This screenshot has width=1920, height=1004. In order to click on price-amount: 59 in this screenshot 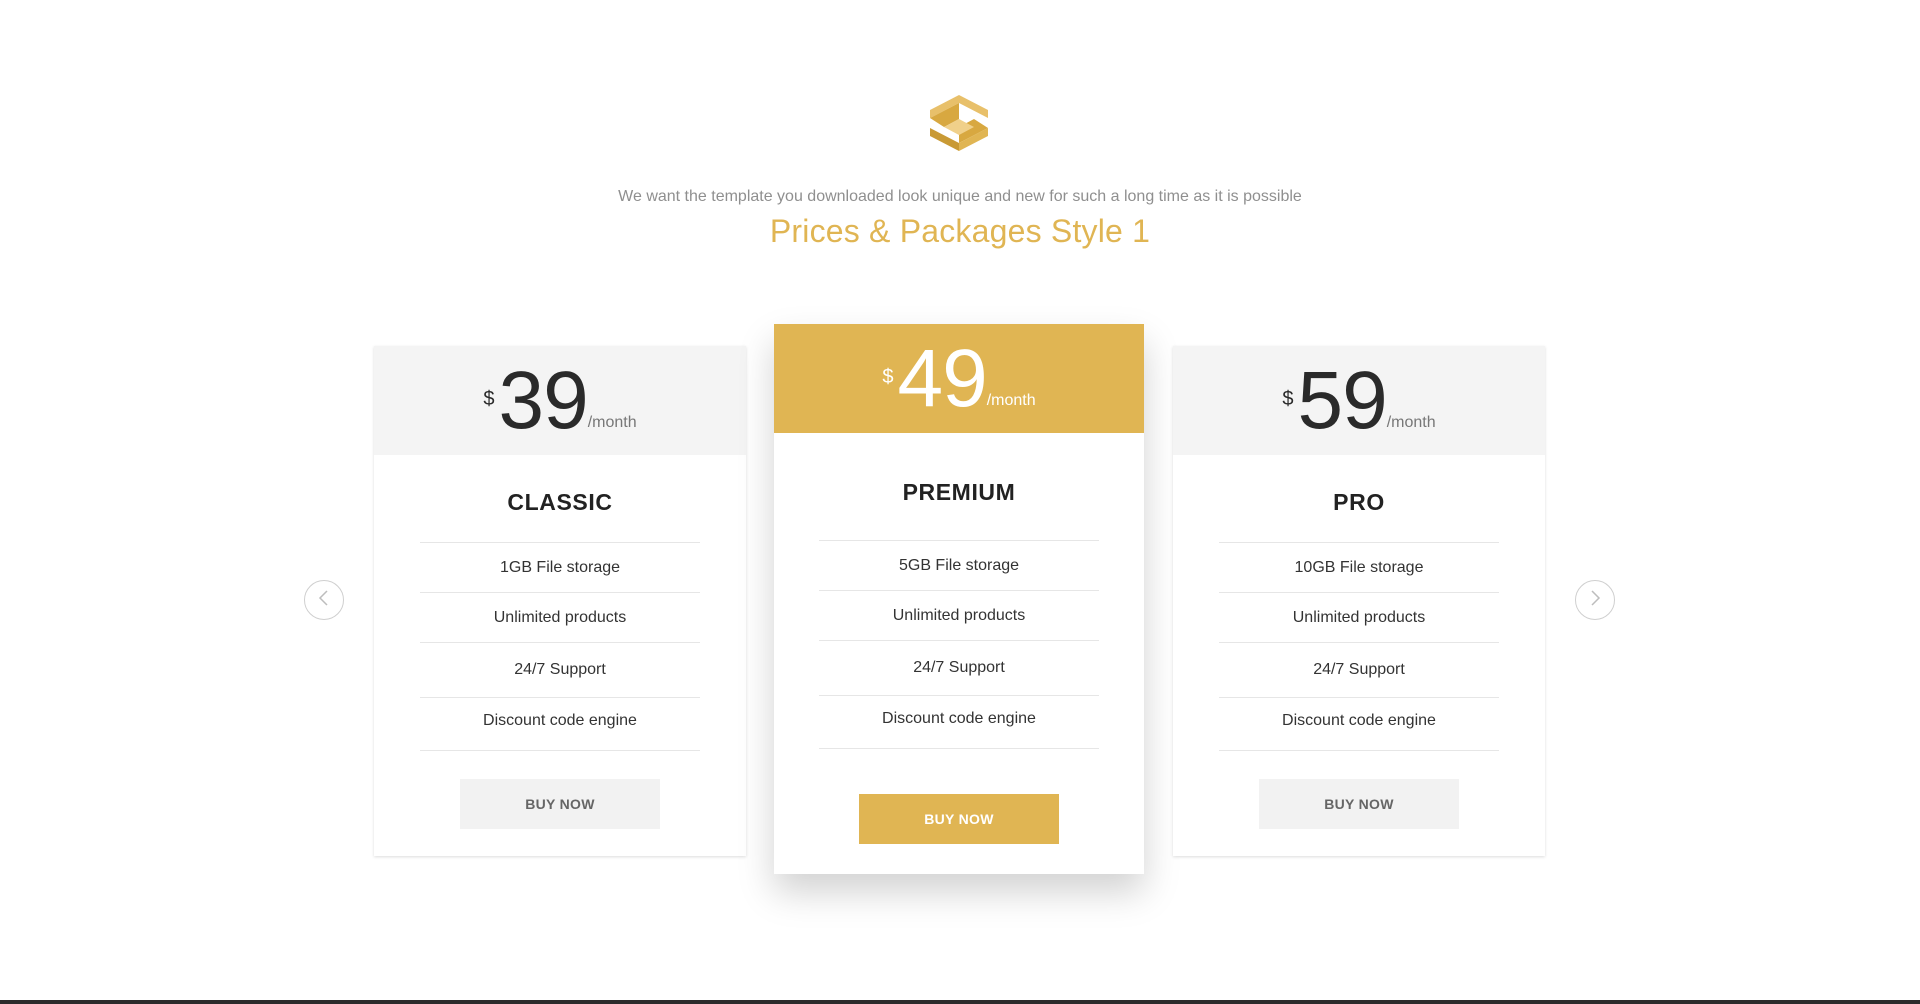, I will do `click(1342, 400)`.